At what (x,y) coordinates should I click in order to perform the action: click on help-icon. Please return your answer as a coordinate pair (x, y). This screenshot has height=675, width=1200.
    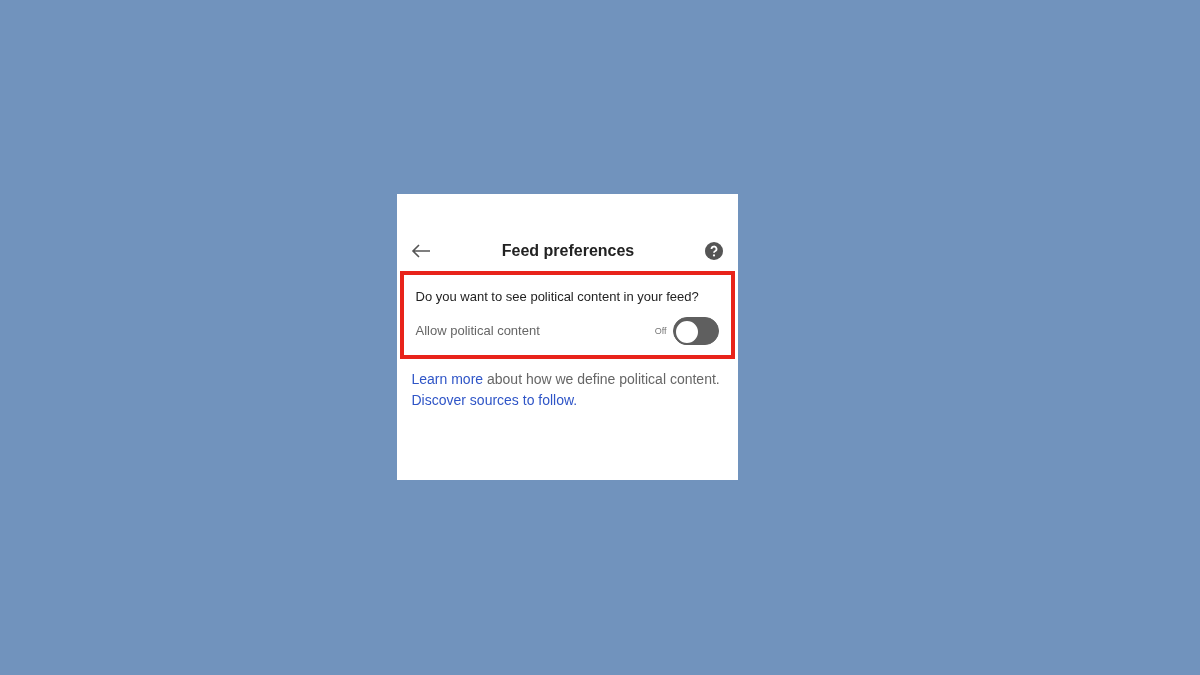
    Looking at the image, I should click on (714, 250).